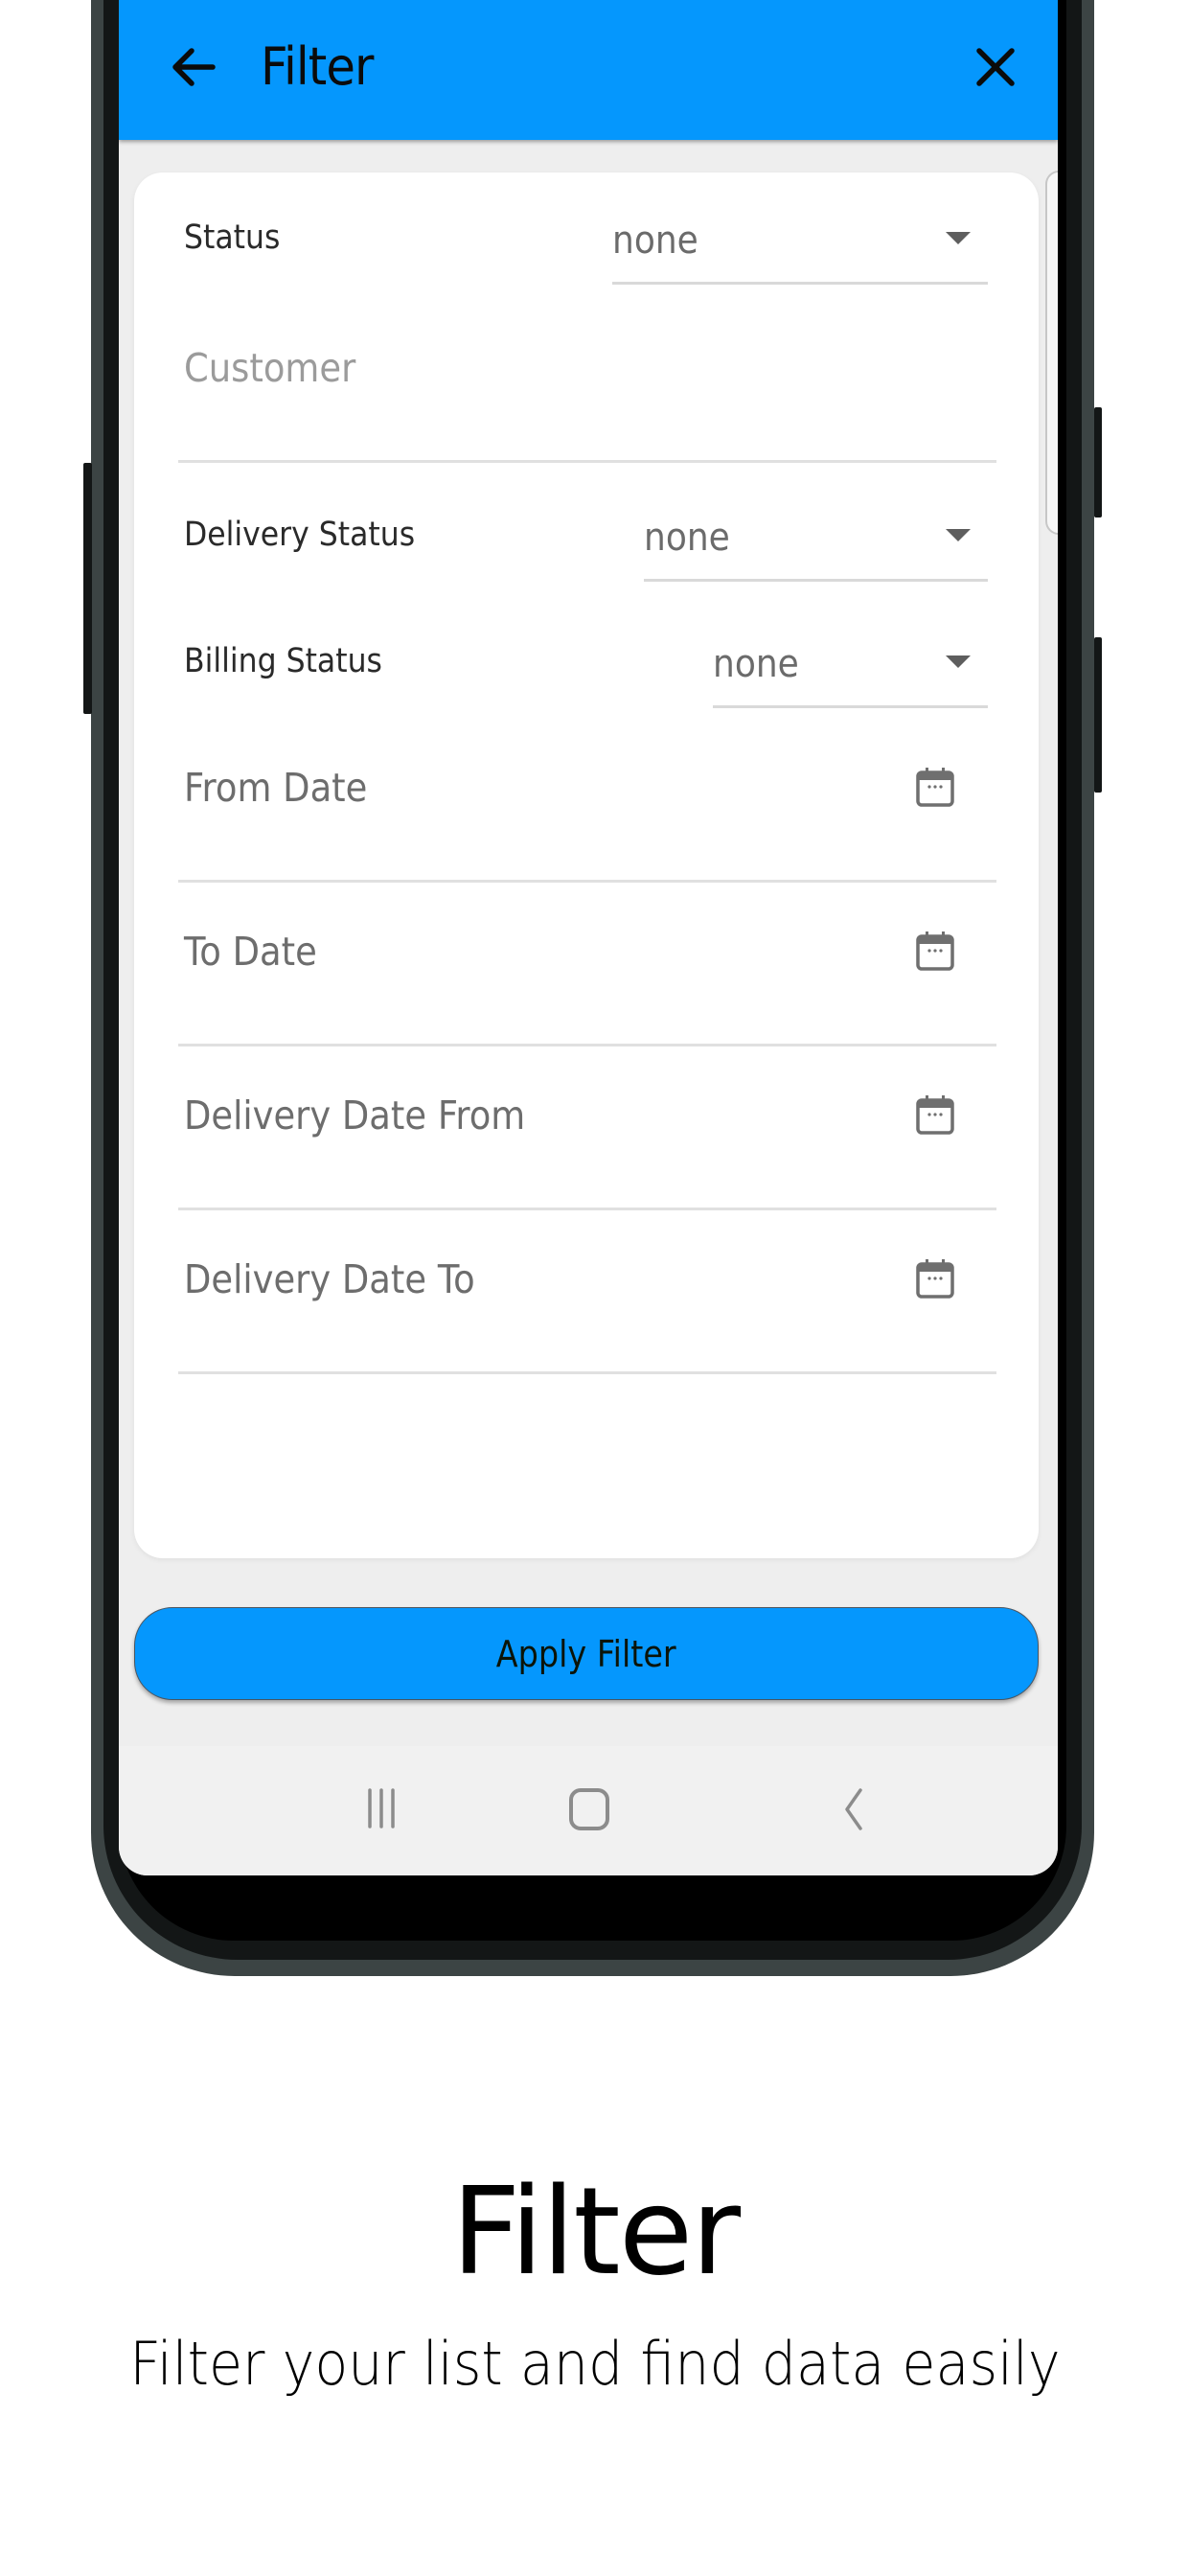 Image resolution: width=1190 pixels, height=2576 pixels. I want to click on delivery-status-value: none, so click(687, 538).